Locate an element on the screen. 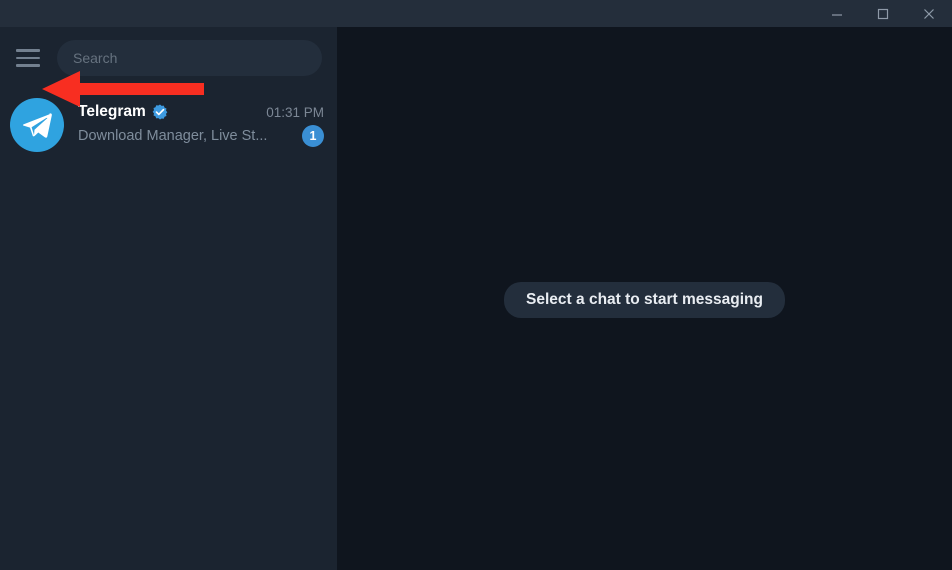 The height and width of the screenshot is (570, 952). empty-state-message: Select a chat to start messaging is located at coordinates (644, 300).